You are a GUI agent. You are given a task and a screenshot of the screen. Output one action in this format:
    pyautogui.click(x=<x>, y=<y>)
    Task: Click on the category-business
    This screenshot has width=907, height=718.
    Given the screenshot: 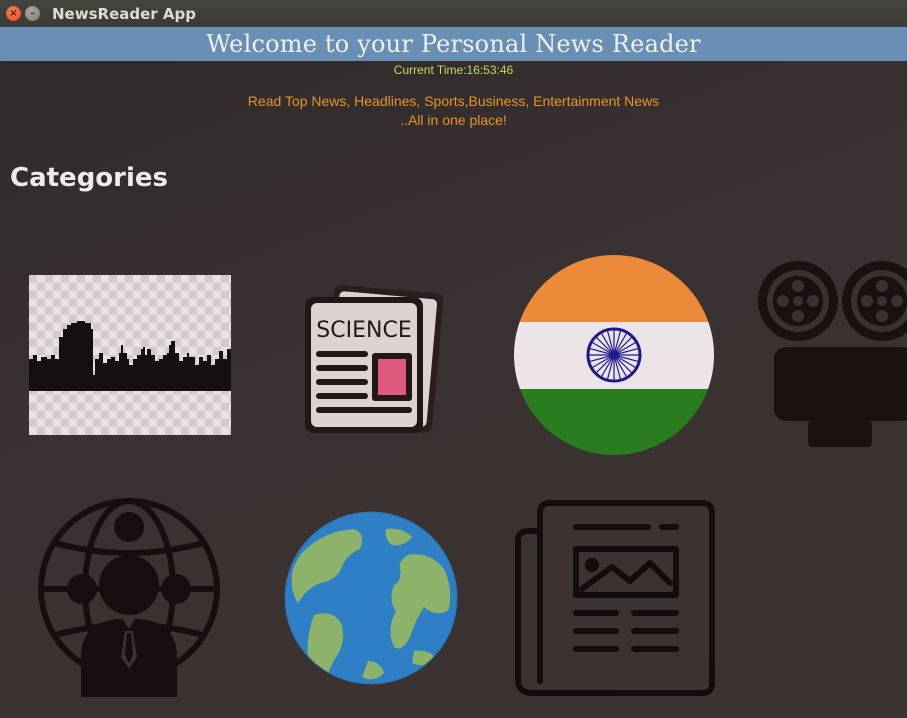 What is the action you would take?
    pyautogui.click(x=129, y=597)
    